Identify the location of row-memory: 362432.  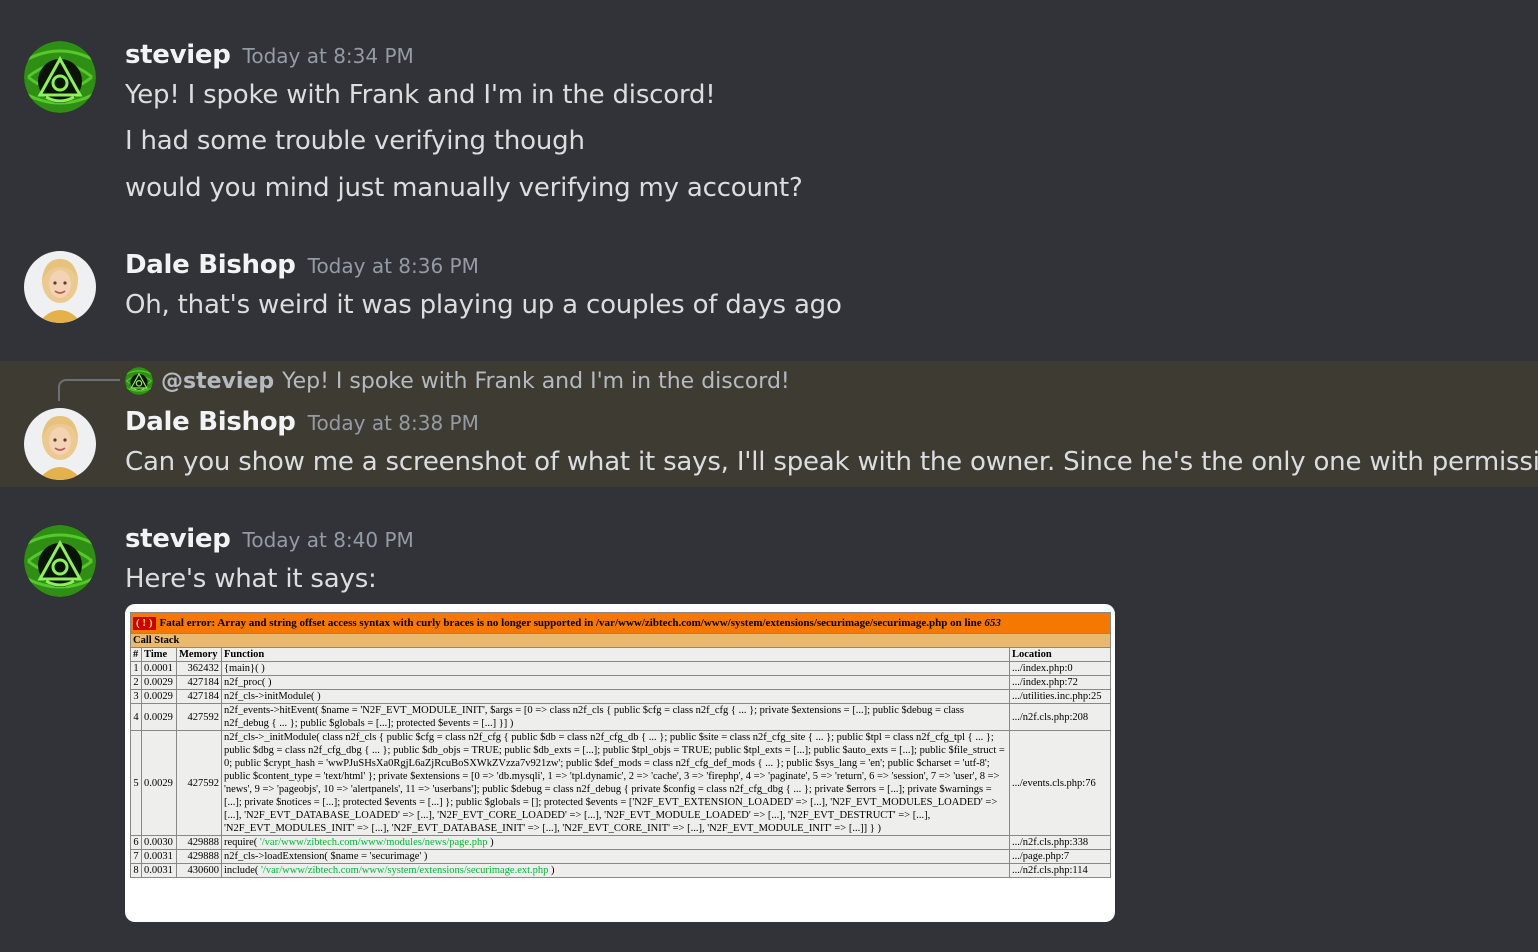
(199, 668).